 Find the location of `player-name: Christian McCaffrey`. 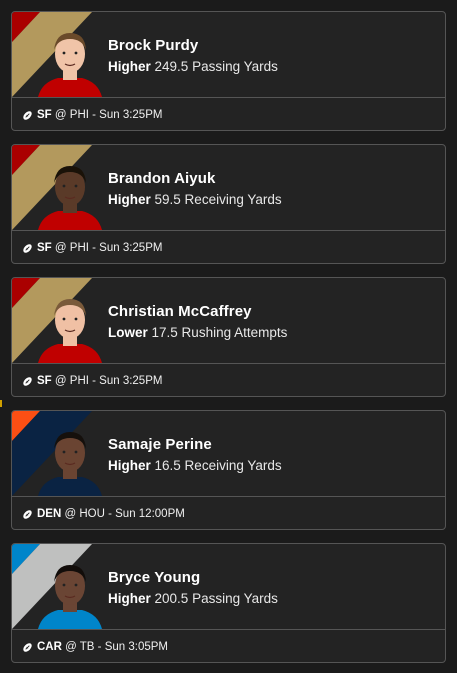

player-name: Christian McCaffrey is located at coordinates (180, 311).